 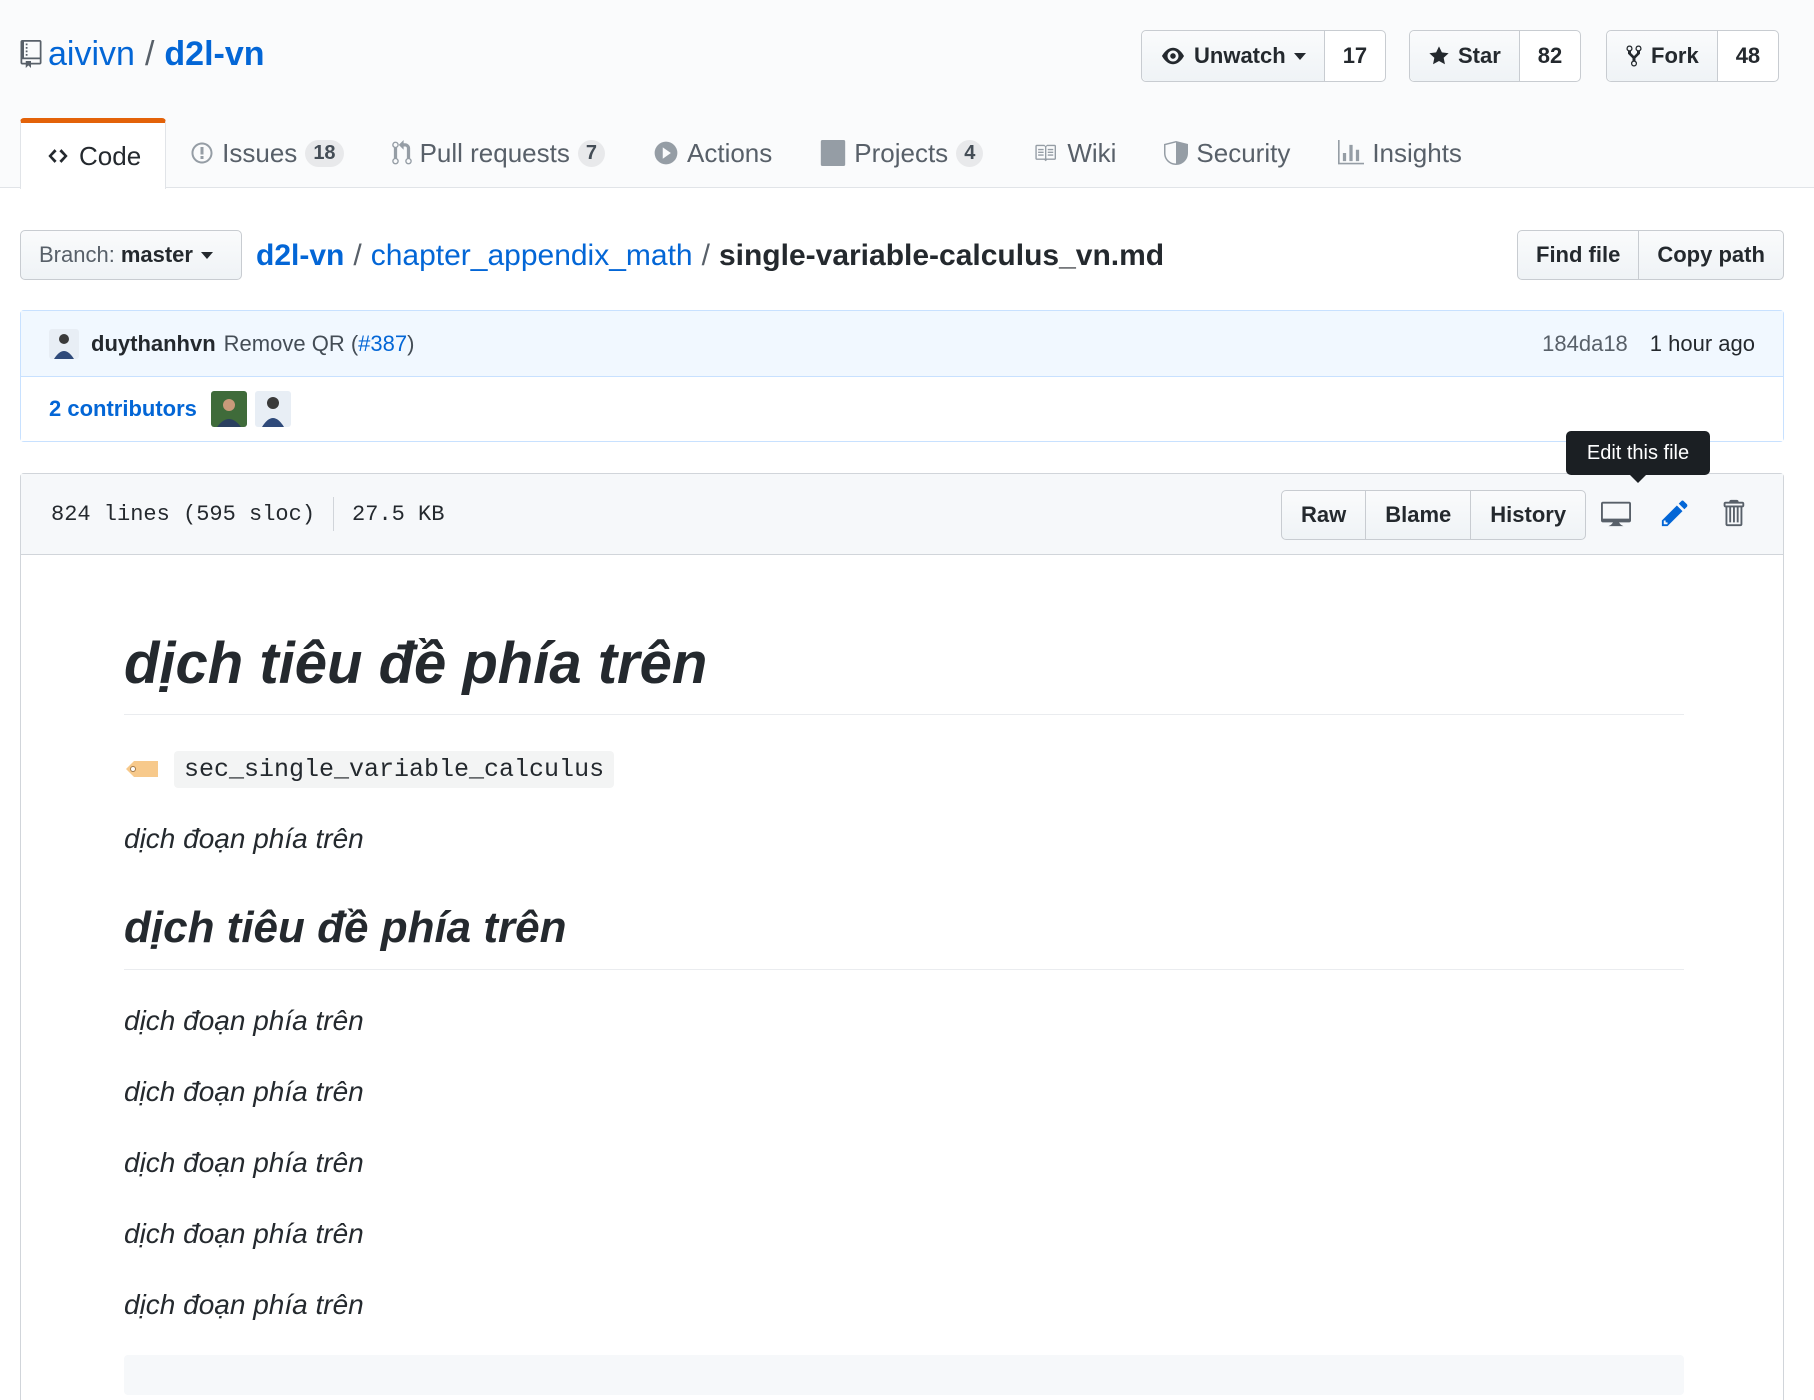 What do you see at coordinates (1233, 56) in the screenshot?
I see `unwatch-button: Unwatch` at bounding box center [1233, 56].